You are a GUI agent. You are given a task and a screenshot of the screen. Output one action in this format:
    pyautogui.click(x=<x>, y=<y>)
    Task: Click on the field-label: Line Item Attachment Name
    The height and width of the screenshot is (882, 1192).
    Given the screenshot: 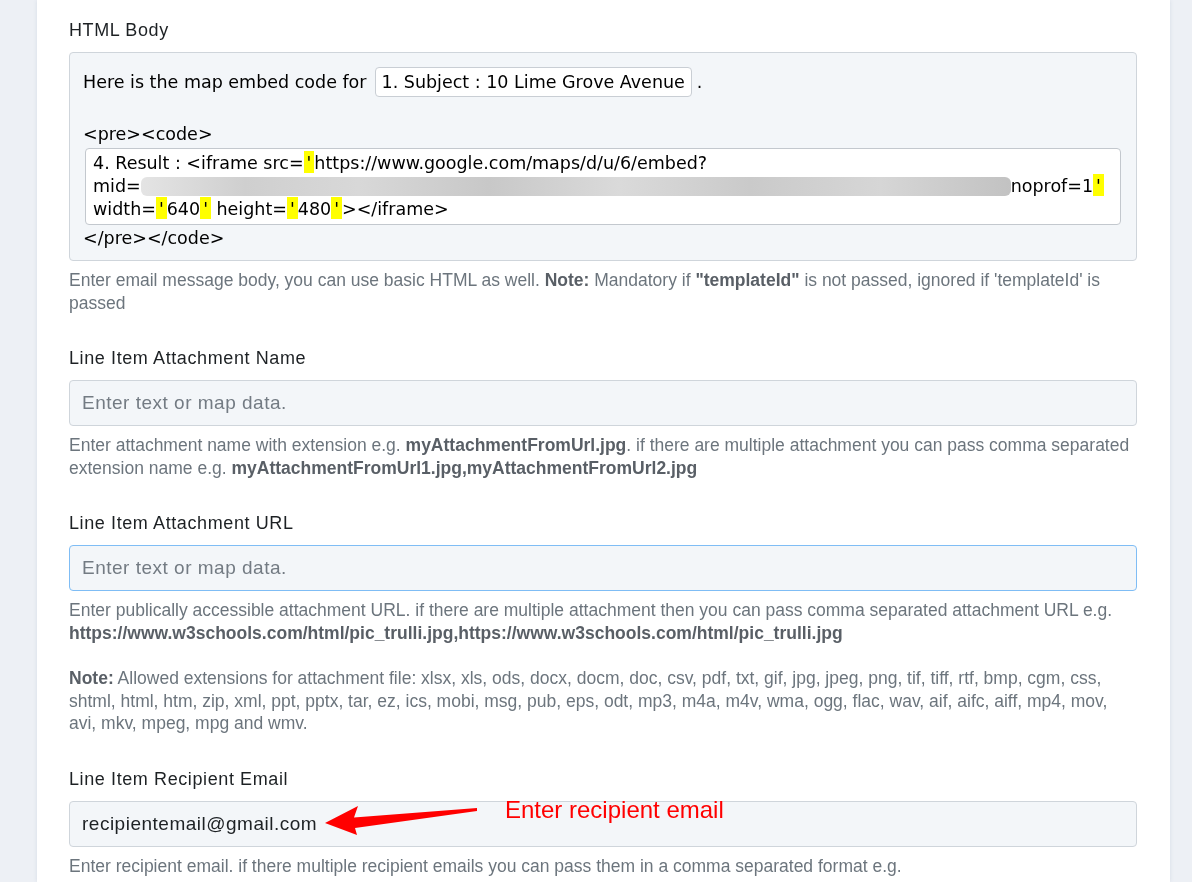 What is the action you would take?
    pyautogui.click(x=188, y=358)
    